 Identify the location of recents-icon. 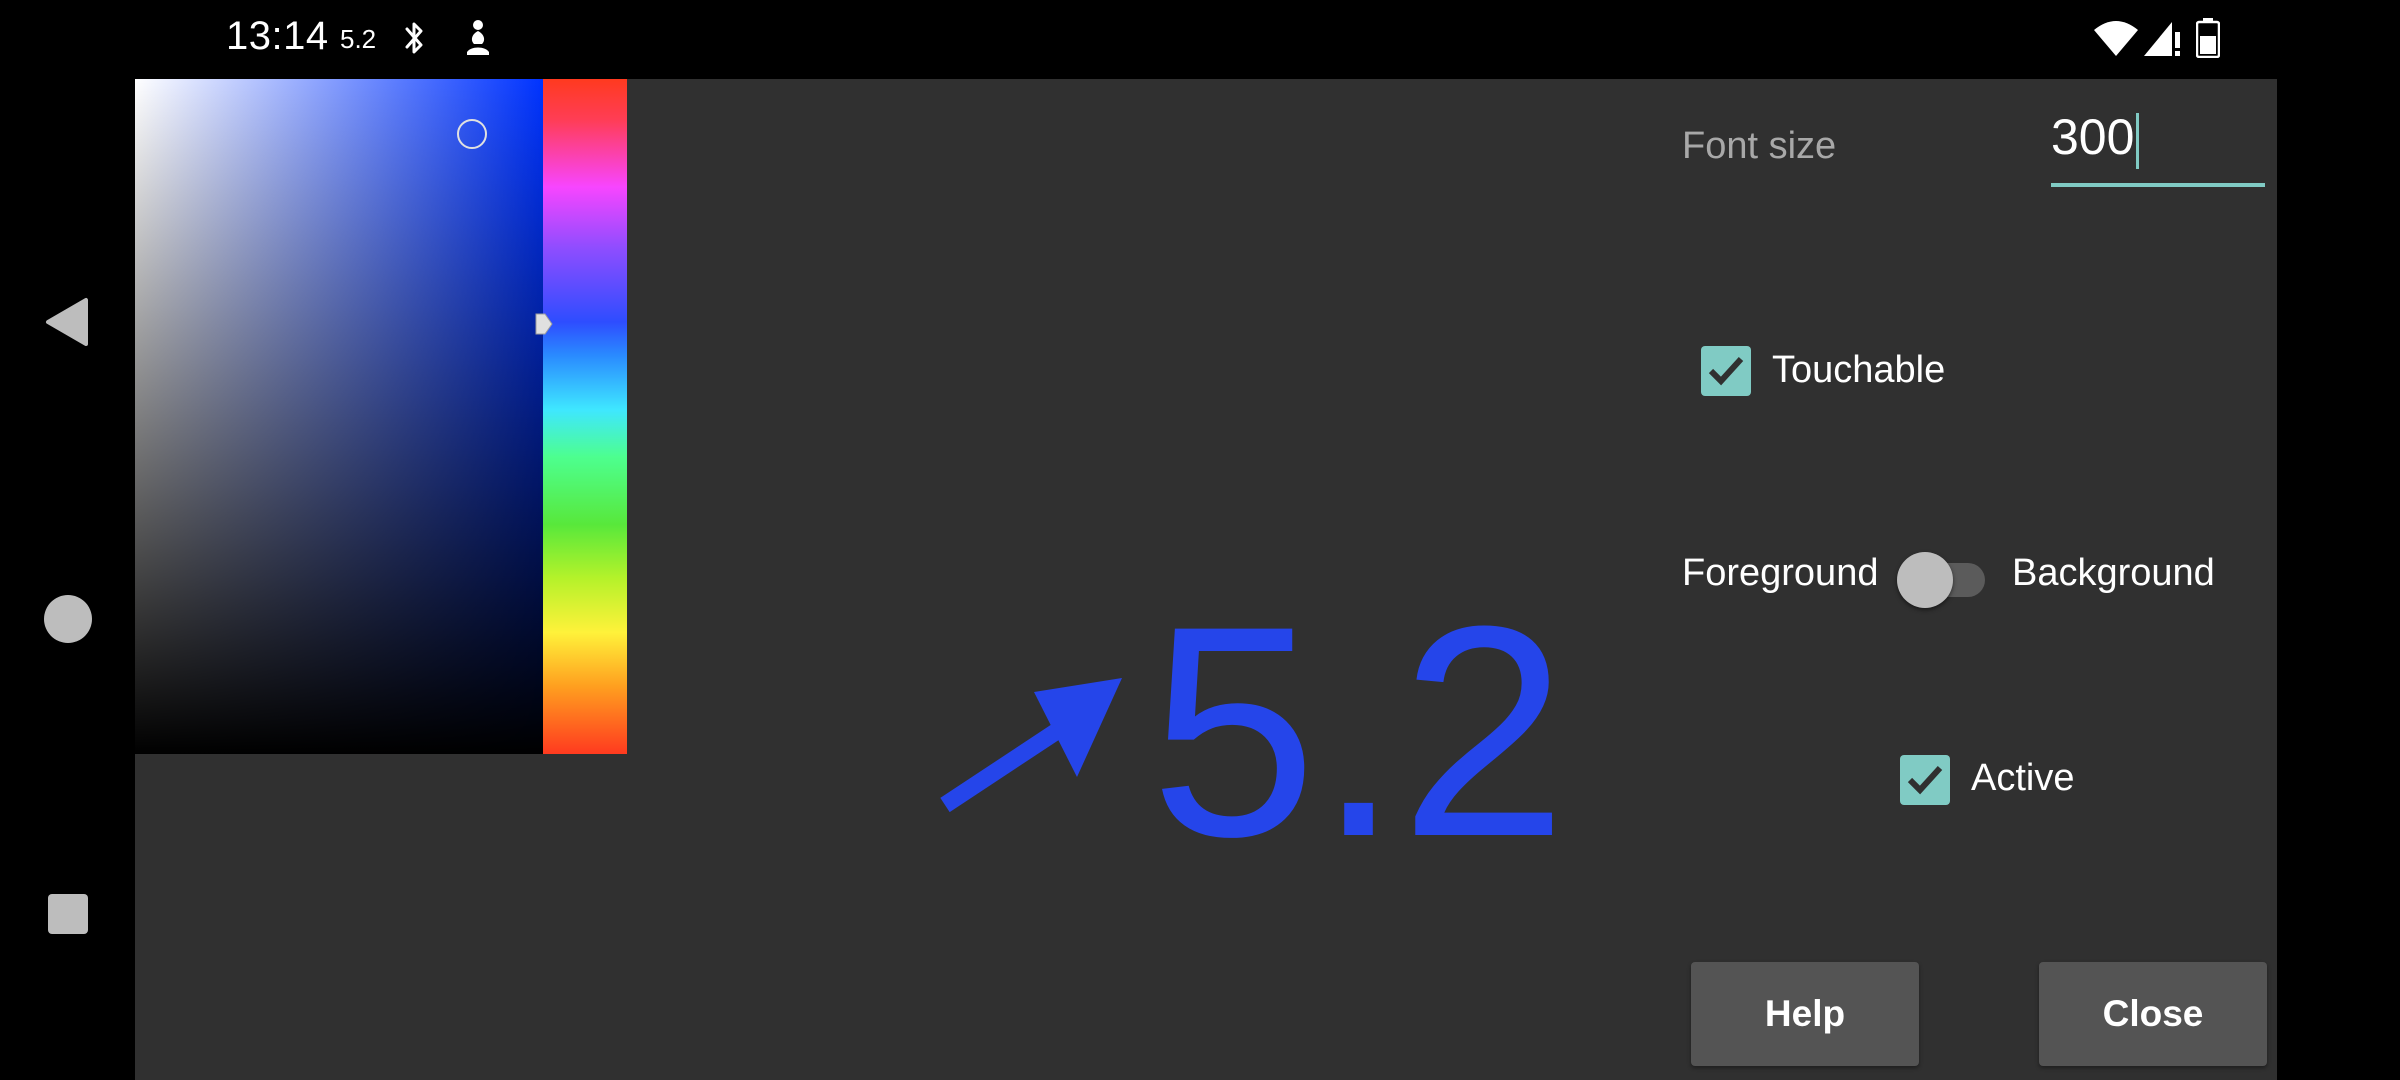
(68, 914).